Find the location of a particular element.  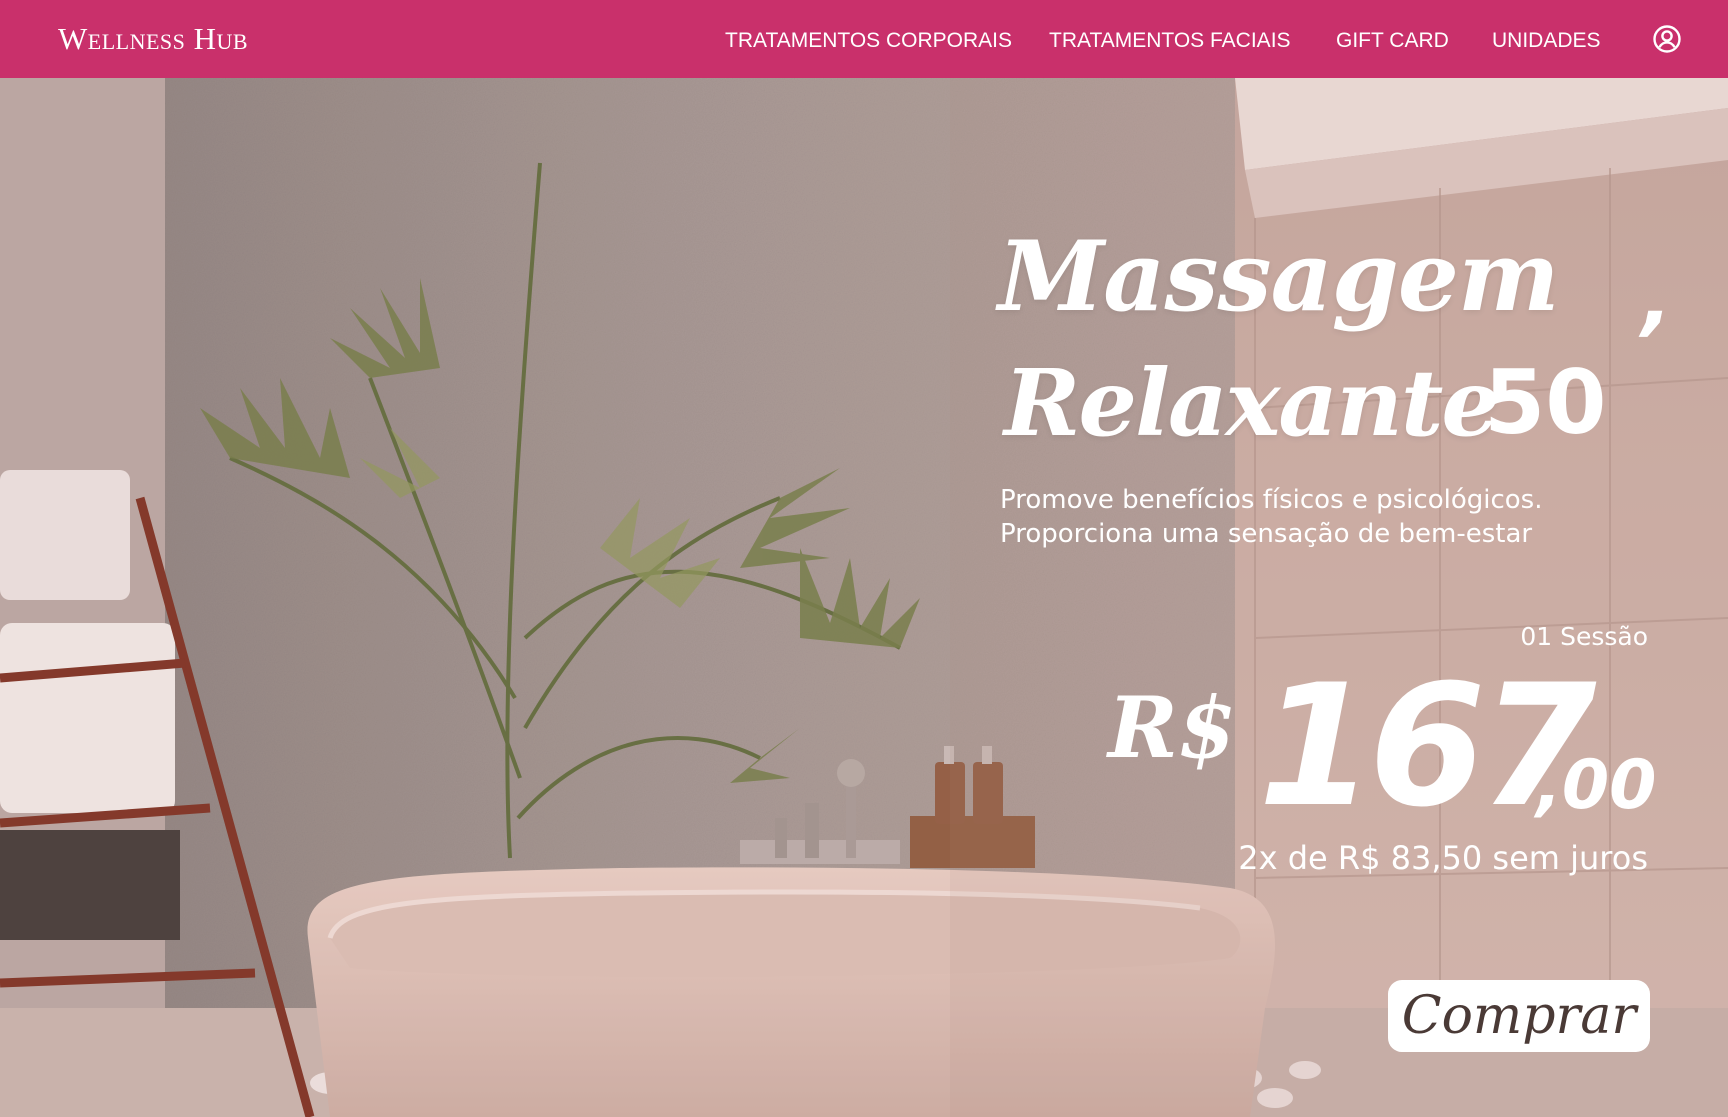

hero-title-duration: 50 is located at coordinates (1545, 402).